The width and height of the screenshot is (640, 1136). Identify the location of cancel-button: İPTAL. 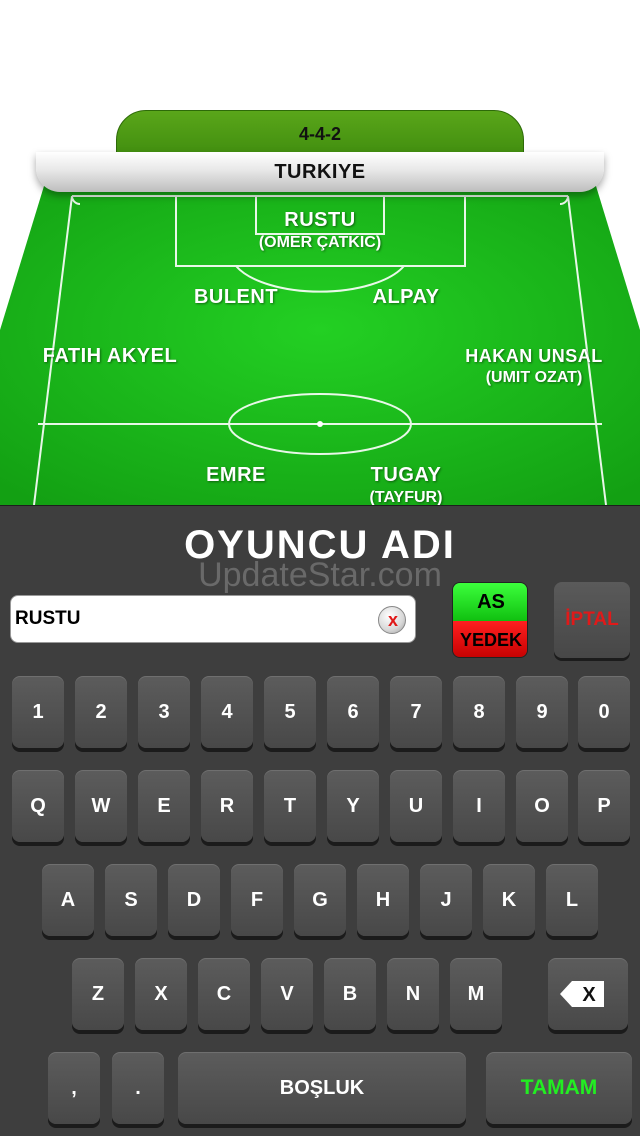
(592, 620).